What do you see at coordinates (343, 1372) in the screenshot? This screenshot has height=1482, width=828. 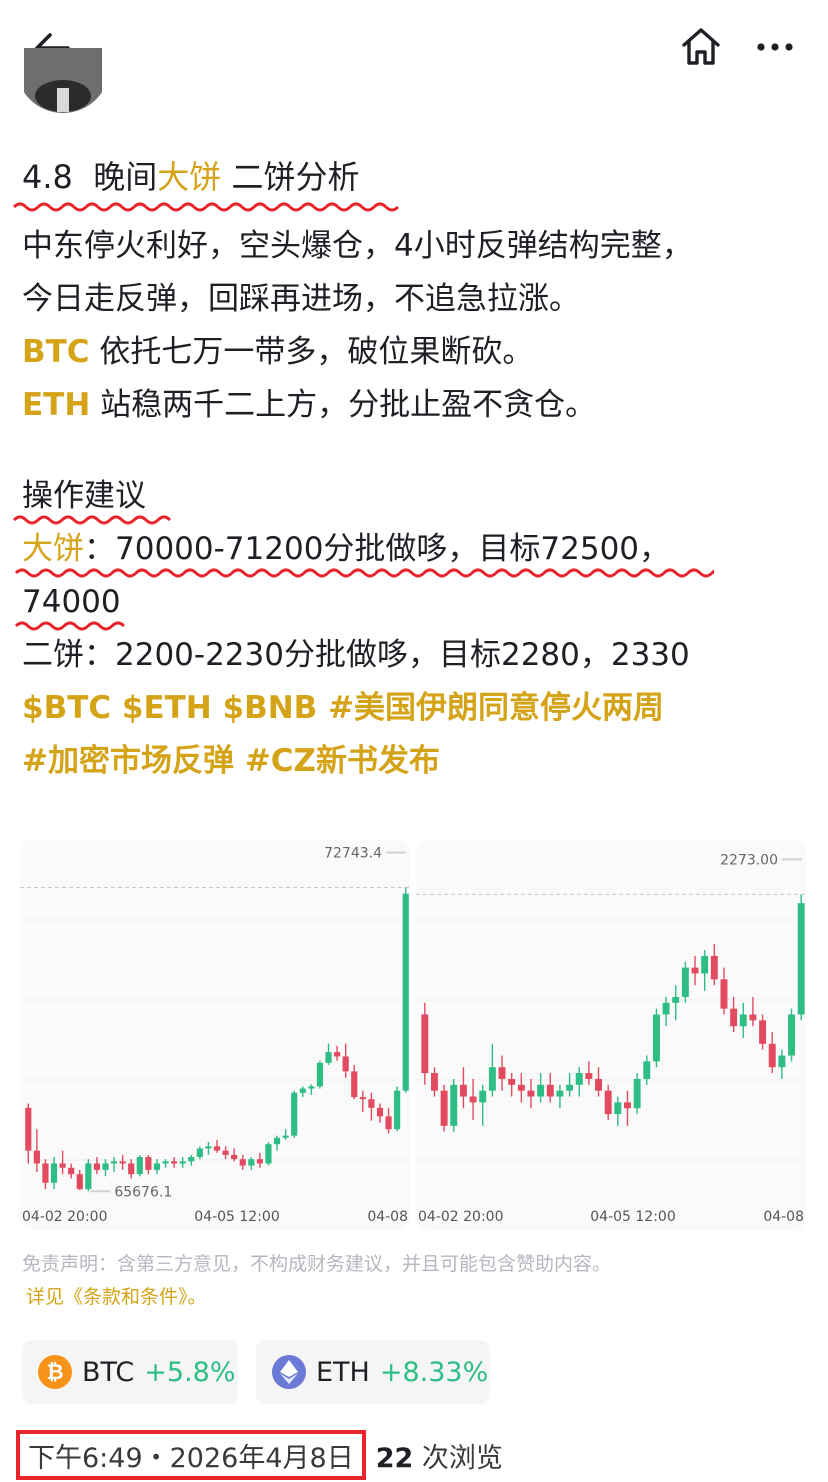 I see `chip-symbol: ETH` at bounding box center [343, 1372].